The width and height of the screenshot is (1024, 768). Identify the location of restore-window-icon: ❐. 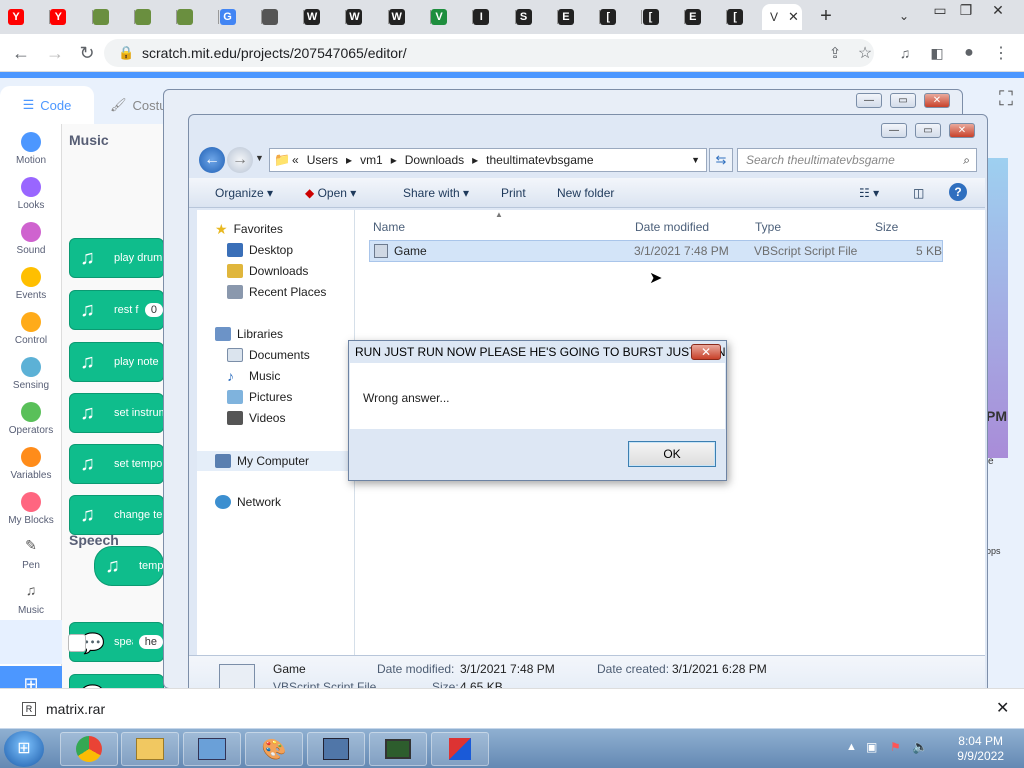
(966, 12).